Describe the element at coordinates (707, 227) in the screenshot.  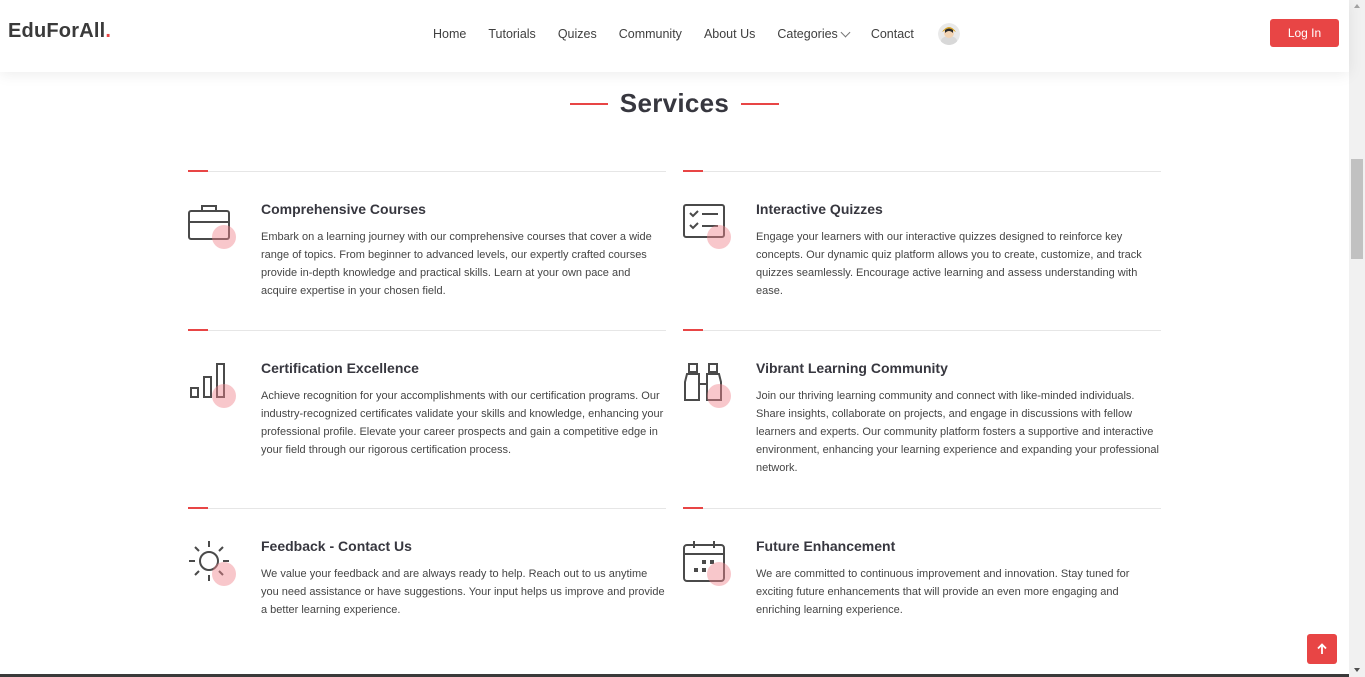
I see `checklist-icon` at that location.